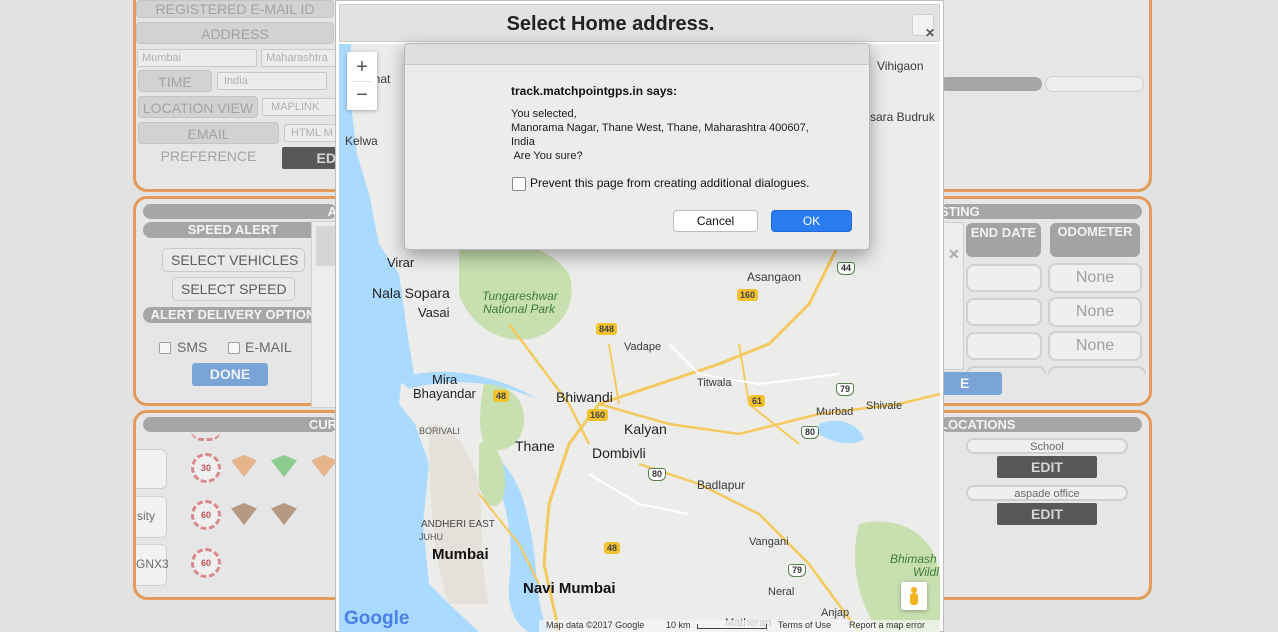 The height and width of the screenshot is (632, 1278). I want to click on map-label: Murbad, so click(835, 412).